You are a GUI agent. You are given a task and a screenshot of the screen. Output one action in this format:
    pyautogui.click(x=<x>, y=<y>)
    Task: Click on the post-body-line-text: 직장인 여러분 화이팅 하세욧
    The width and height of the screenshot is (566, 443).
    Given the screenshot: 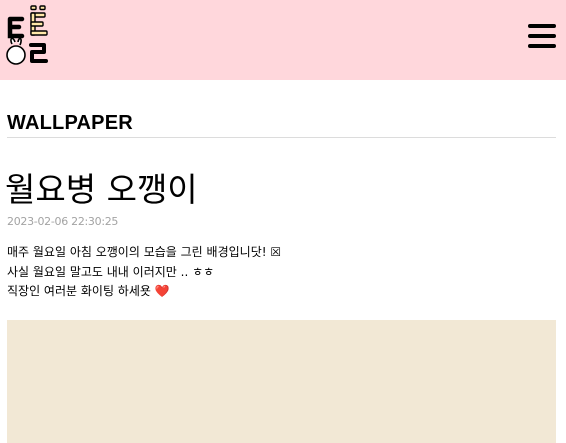 What is the action you would take?
    pyautogui.click(x=79, y=291)
    